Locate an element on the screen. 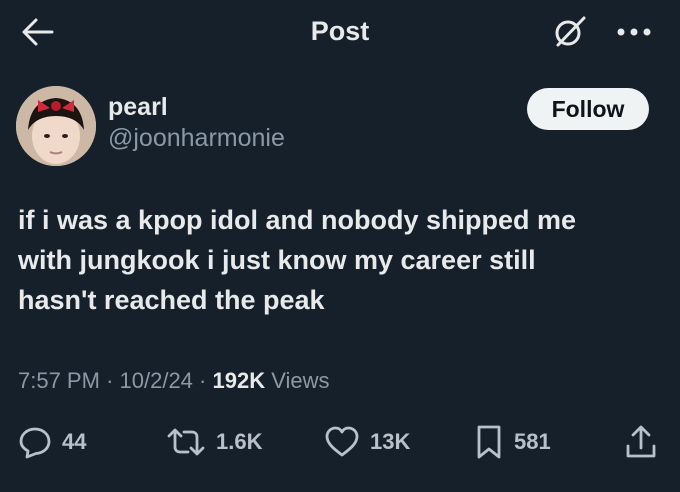  heart-icon is located at coordinates (342, 442).